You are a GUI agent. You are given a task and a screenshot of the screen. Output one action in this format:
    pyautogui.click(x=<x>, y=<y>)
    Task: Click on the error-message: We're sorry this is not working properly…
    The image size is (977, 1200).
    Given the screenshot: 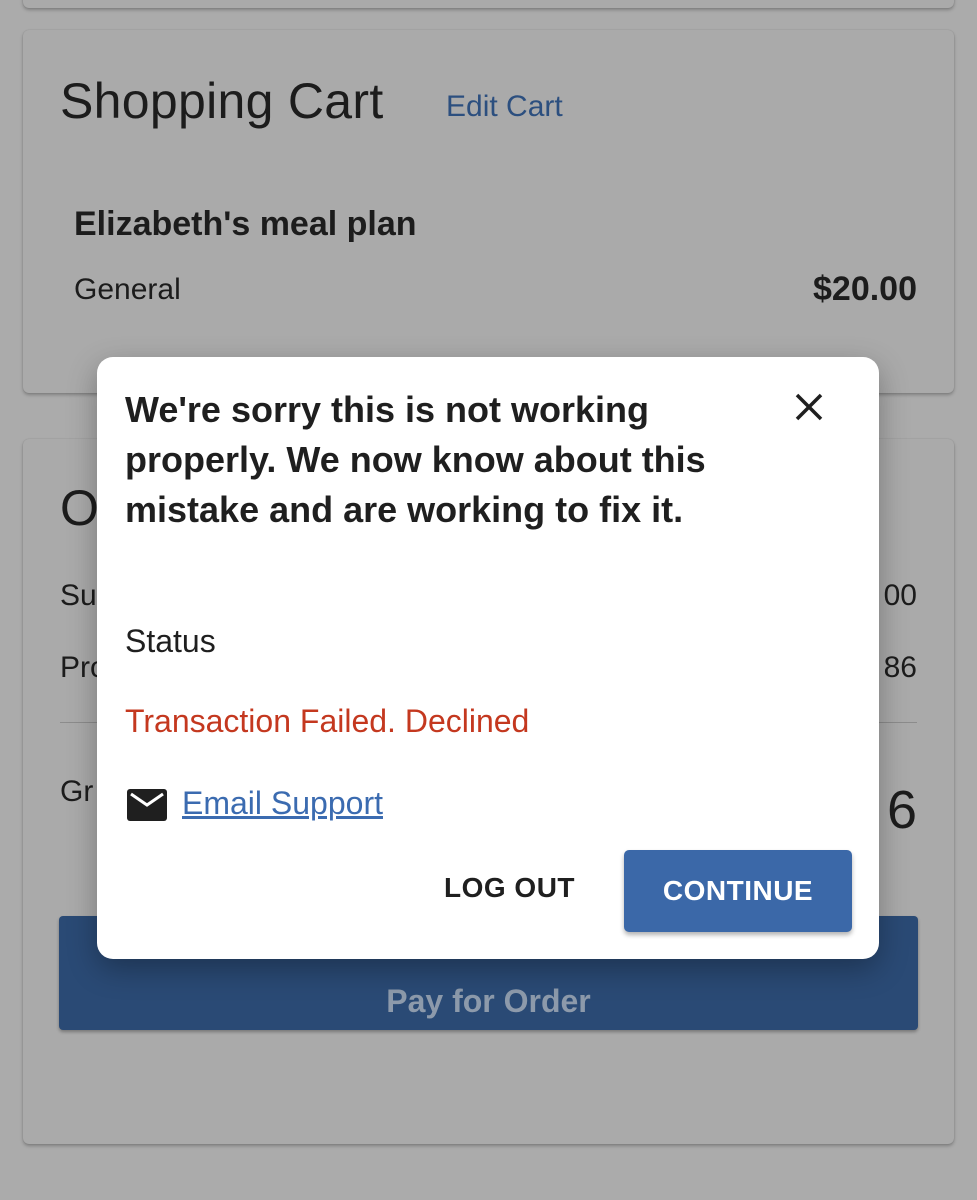 What is the action you would take?
    pyautogui.click(x=415, y=459)
    